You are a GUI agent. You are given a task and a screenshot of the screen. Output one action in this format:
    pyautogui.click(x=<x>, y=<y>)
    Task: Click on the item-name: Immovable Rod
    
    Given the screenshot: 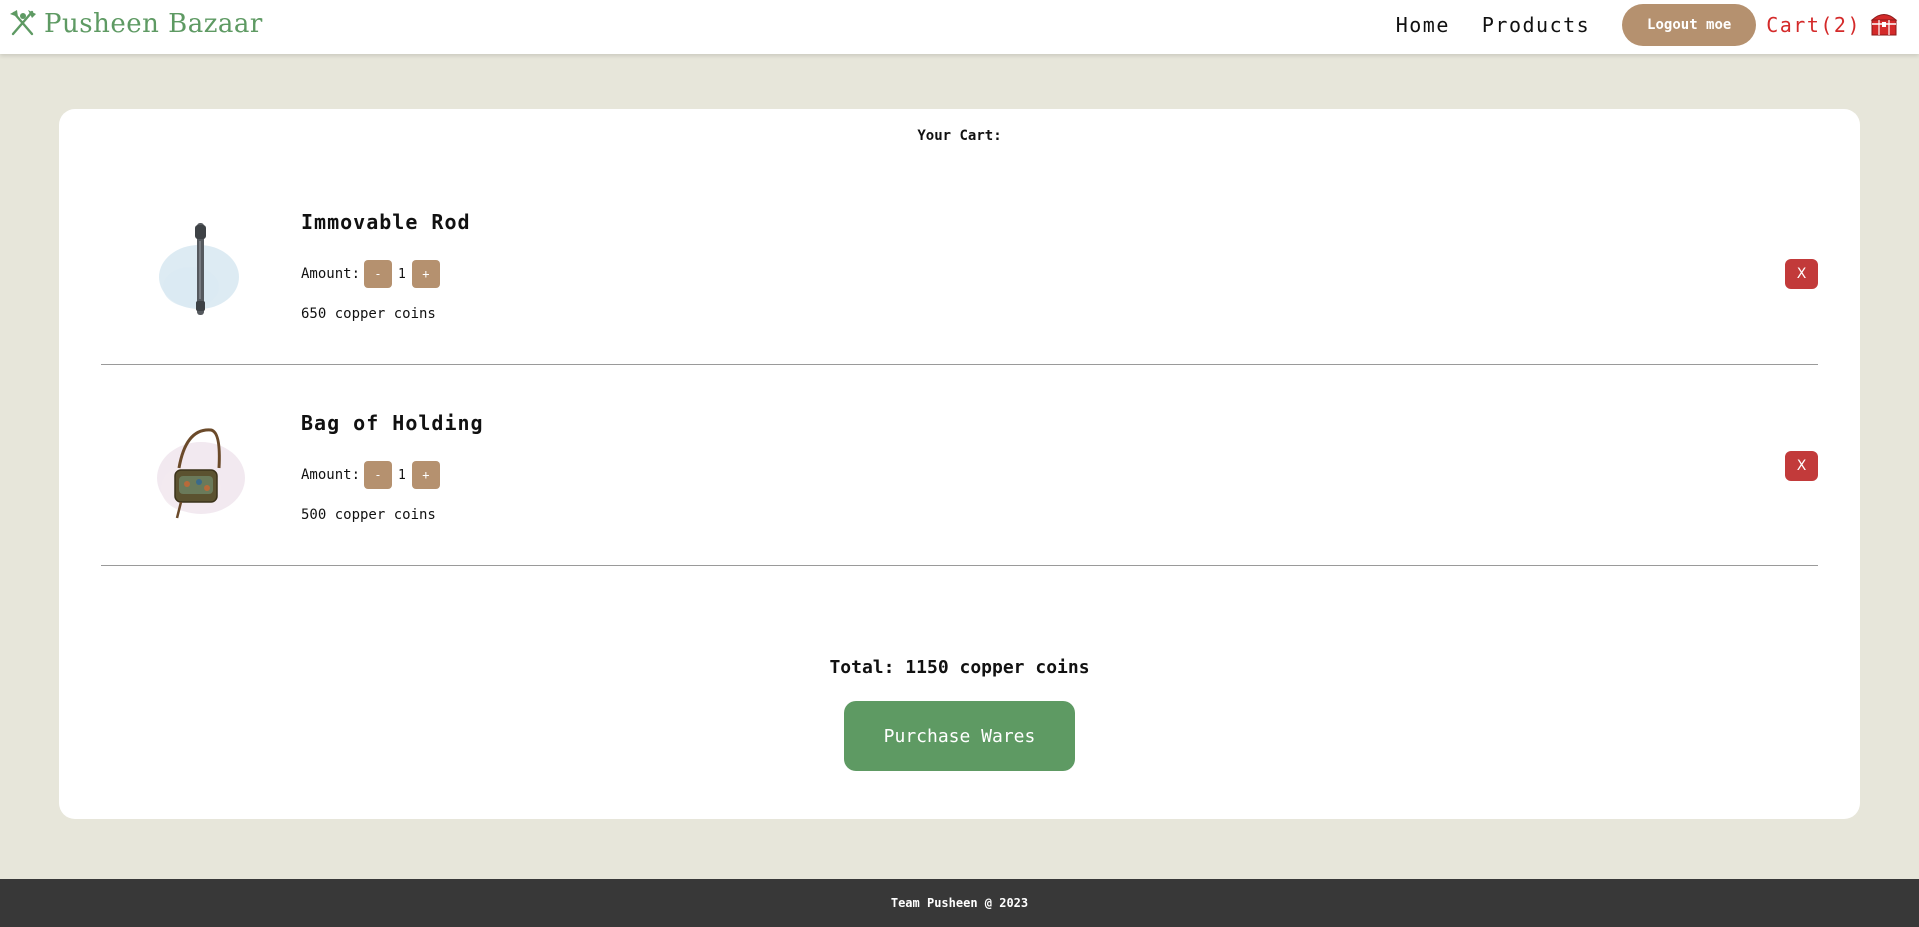 What is the action you would take?
    pyautogui.click(x=386, y=222)
    